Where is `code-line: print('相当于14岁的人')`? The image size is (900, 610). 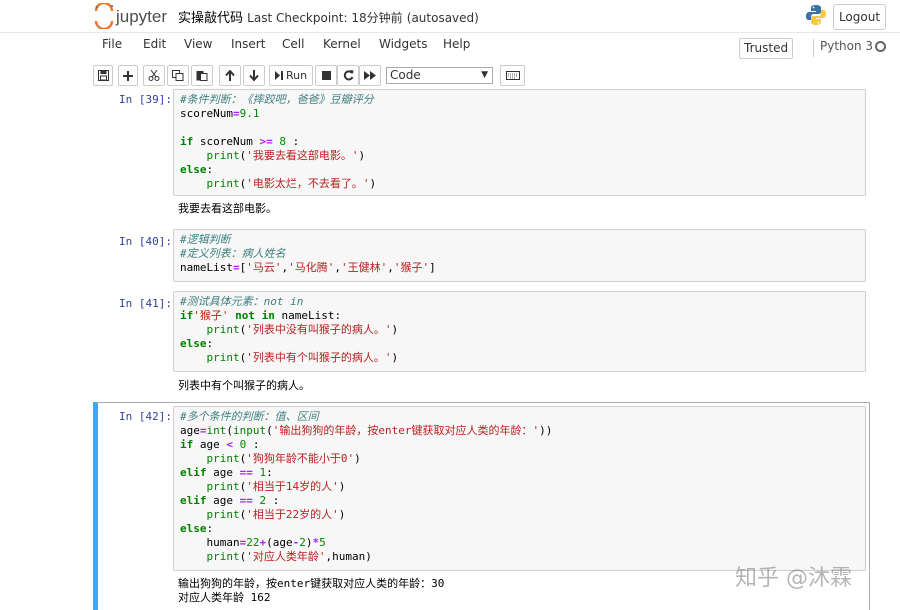 code-line: print('相当于14岁的人') is located at coordinates (519, 487).